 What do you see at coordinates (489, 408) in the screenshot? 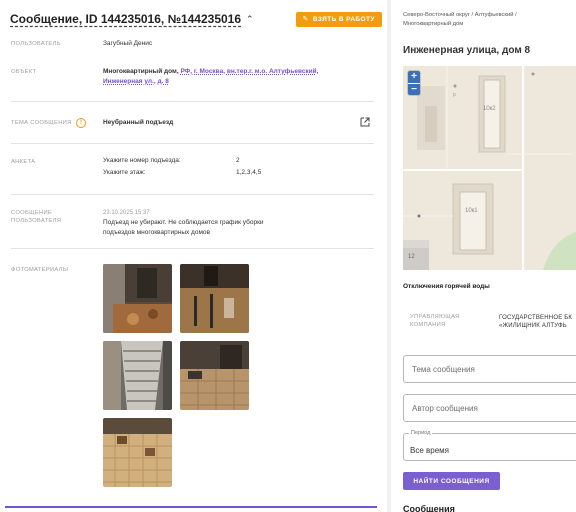
I see `author-filter-input: Автор сообщения` at bounding box center [489, 408].